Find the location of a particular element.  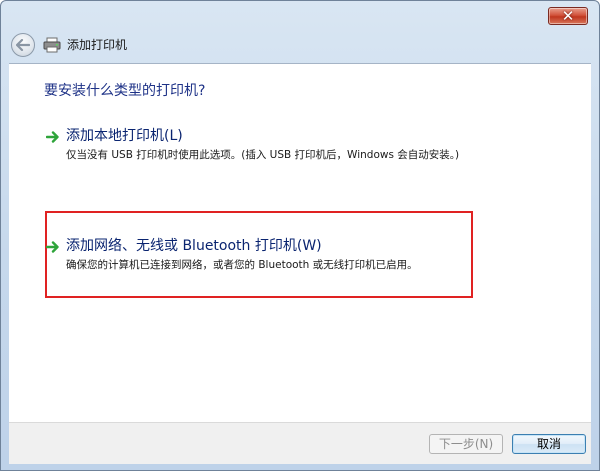

navigation-bar: 添加打印机 is located at coordinates (300, 46).